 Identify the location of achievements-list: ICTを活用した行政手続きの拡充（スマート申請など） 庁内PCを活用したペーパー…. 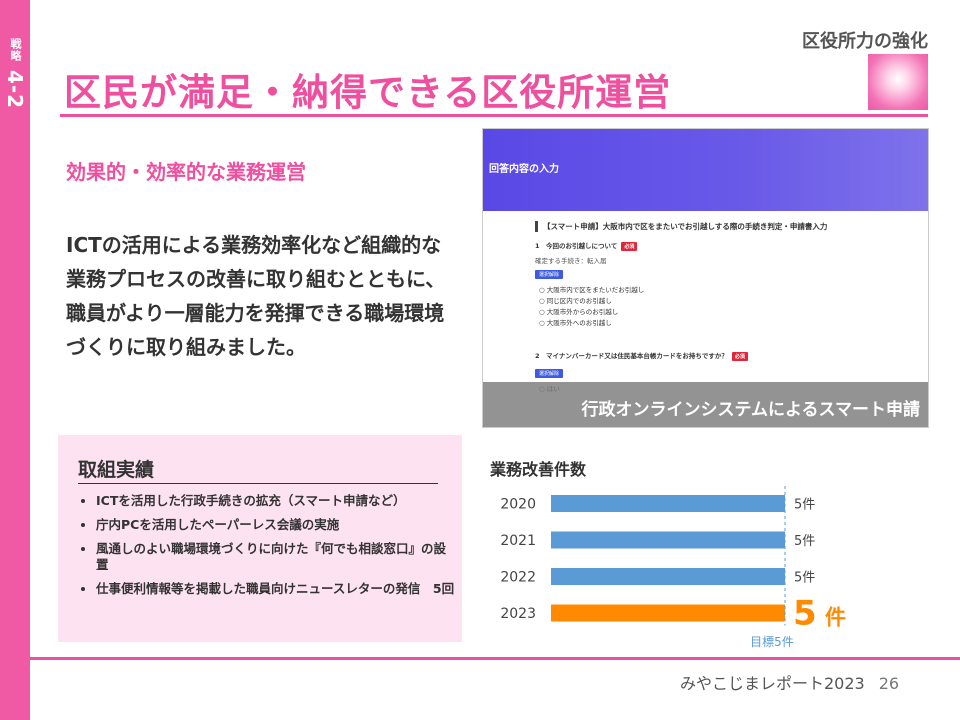
(267, 549).